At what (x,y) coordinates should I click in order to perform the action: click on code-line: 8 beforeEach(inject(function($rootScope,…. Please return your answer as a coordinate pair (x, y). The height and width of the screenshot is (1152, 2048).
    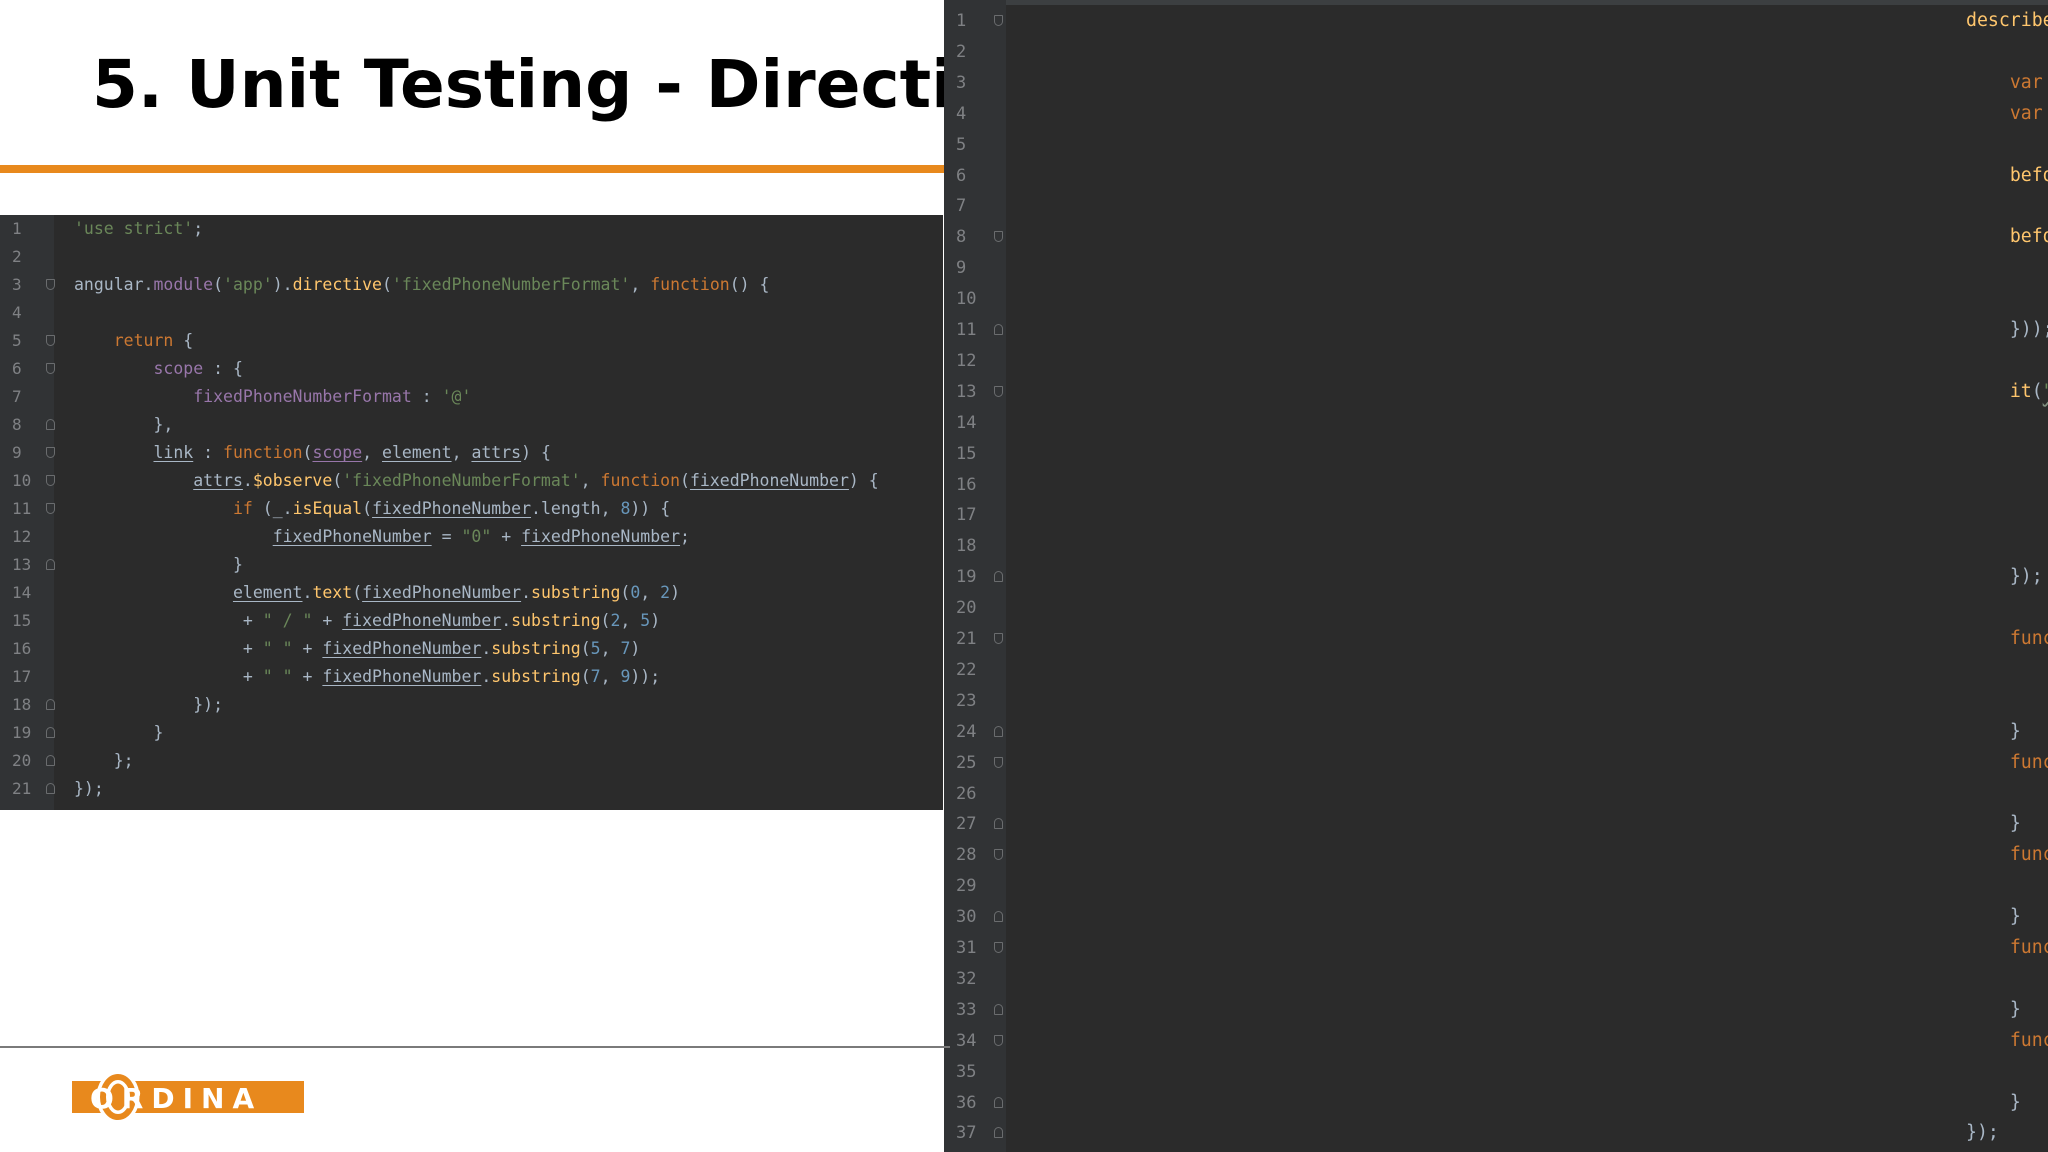
    Looking at the image, I should click on (1496, 237).